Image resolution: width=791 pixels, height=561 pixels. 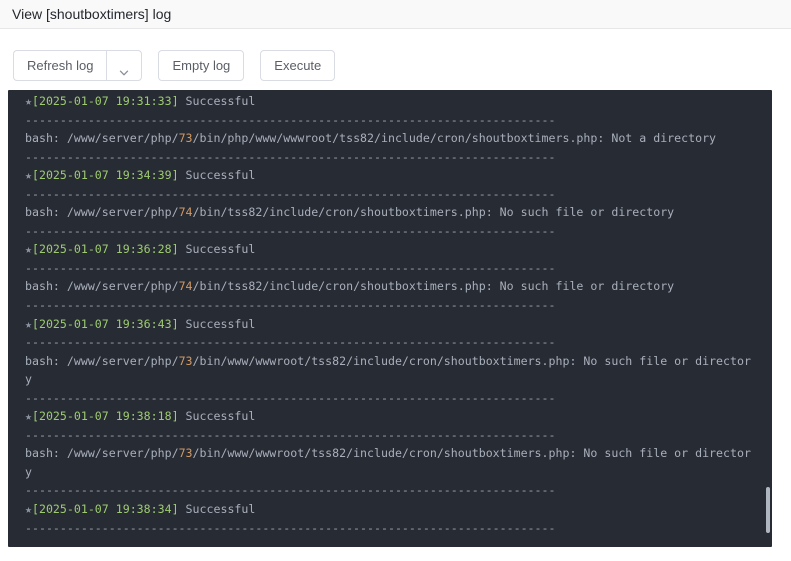 What do you see at coordinates (92, 14) in the screenshot?
I see `page-title: View [shoutboxtimers] log` at bounding box center [92, 14].